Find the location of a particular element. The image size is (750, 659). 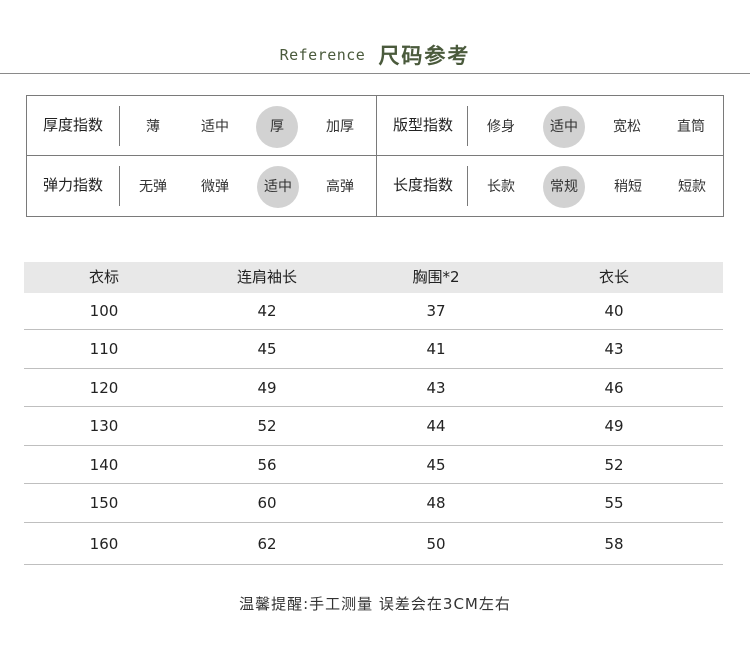

index-elasticity: 弹力指数 无弹 微弹 适中 高弹 is located at coordinates (201, 185).